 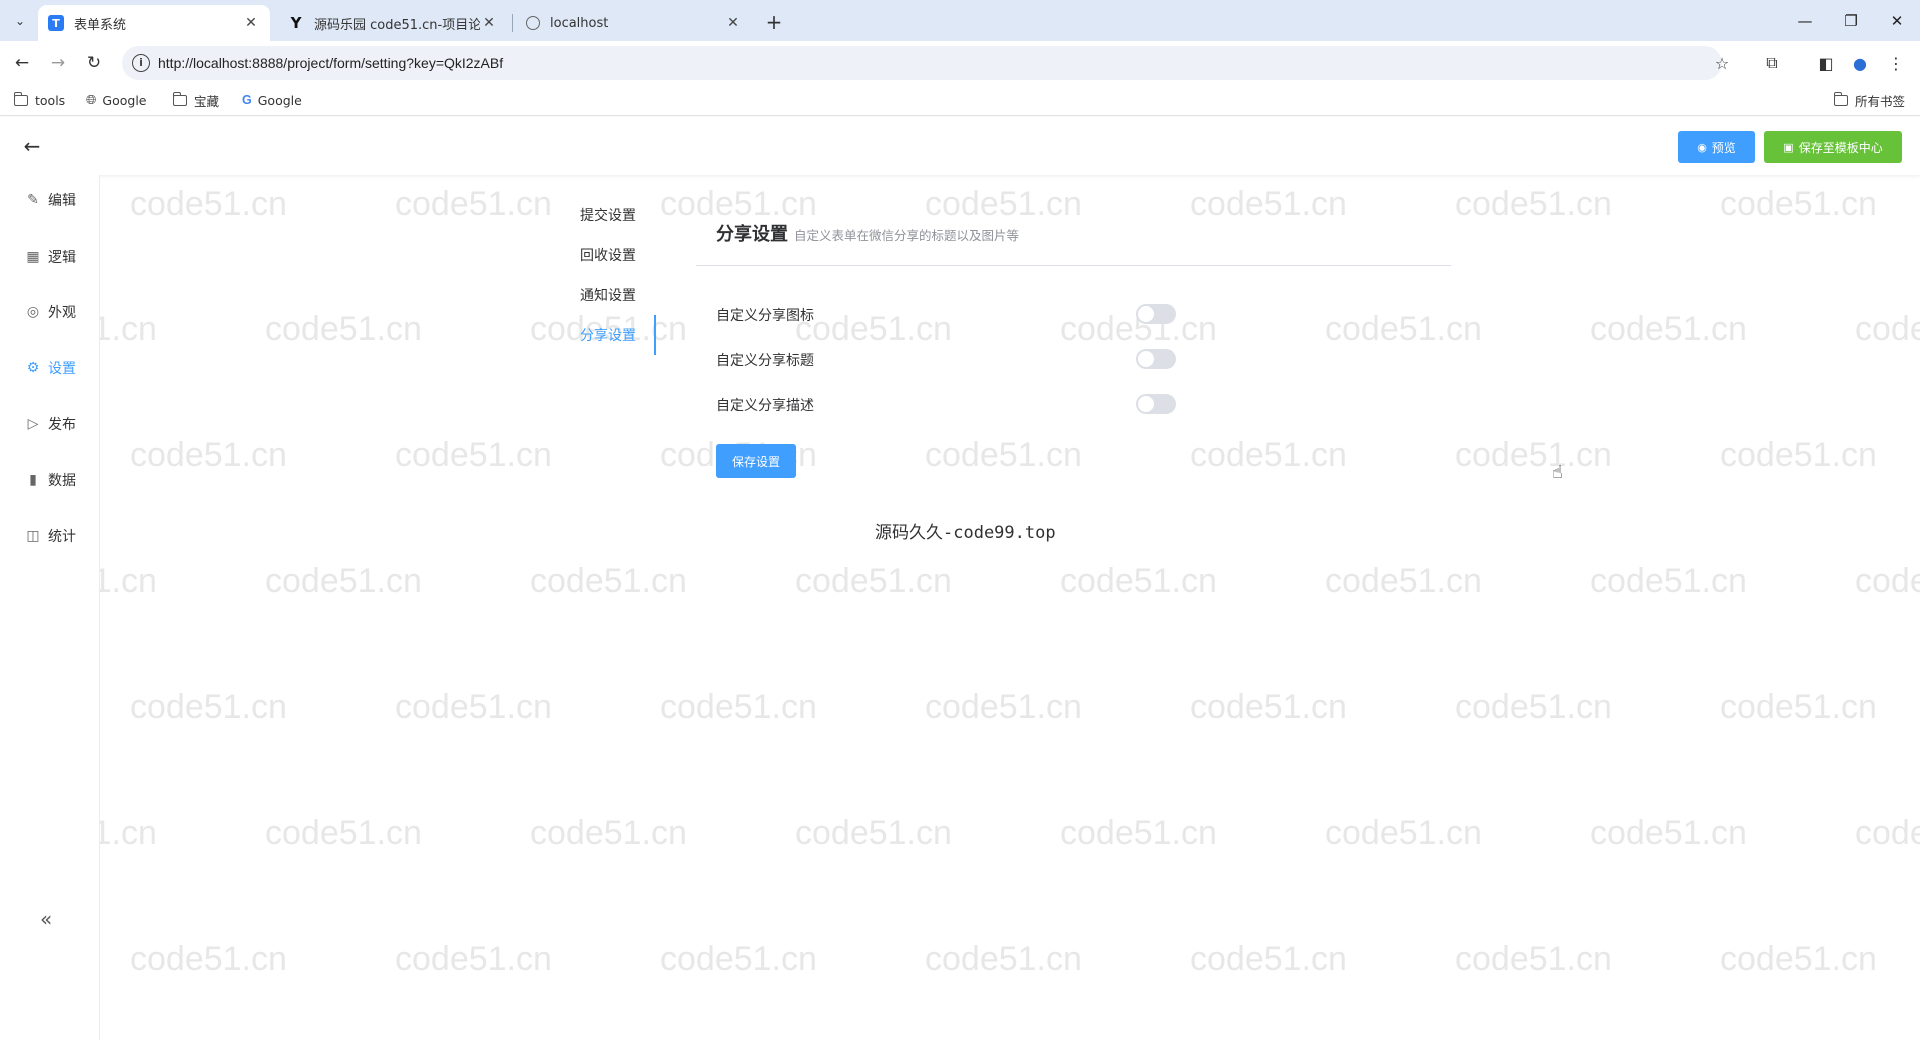 I want to click on sidebar-item-publish: ▷ 发布, so click(x=50, y=424).